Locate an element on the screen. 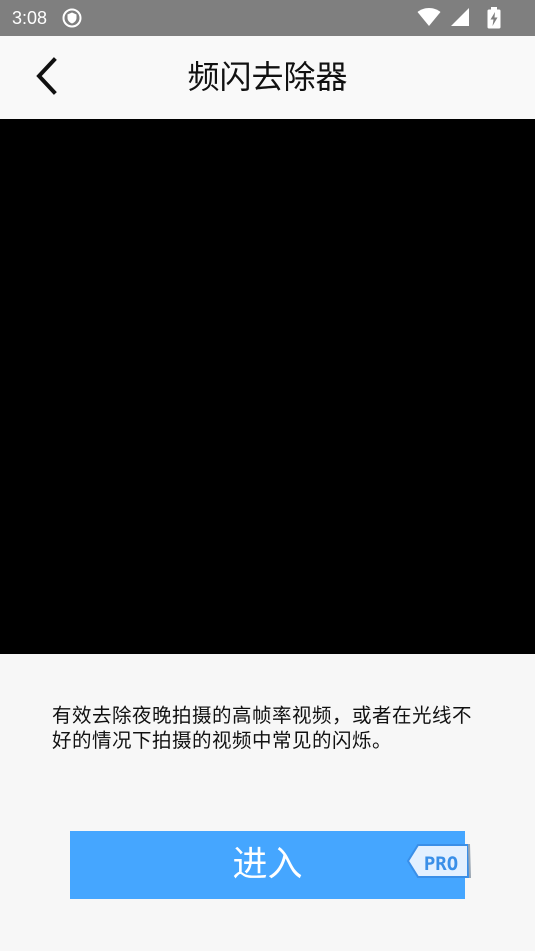  pro-badge-label: PRO is located at coordinates (441, 864).